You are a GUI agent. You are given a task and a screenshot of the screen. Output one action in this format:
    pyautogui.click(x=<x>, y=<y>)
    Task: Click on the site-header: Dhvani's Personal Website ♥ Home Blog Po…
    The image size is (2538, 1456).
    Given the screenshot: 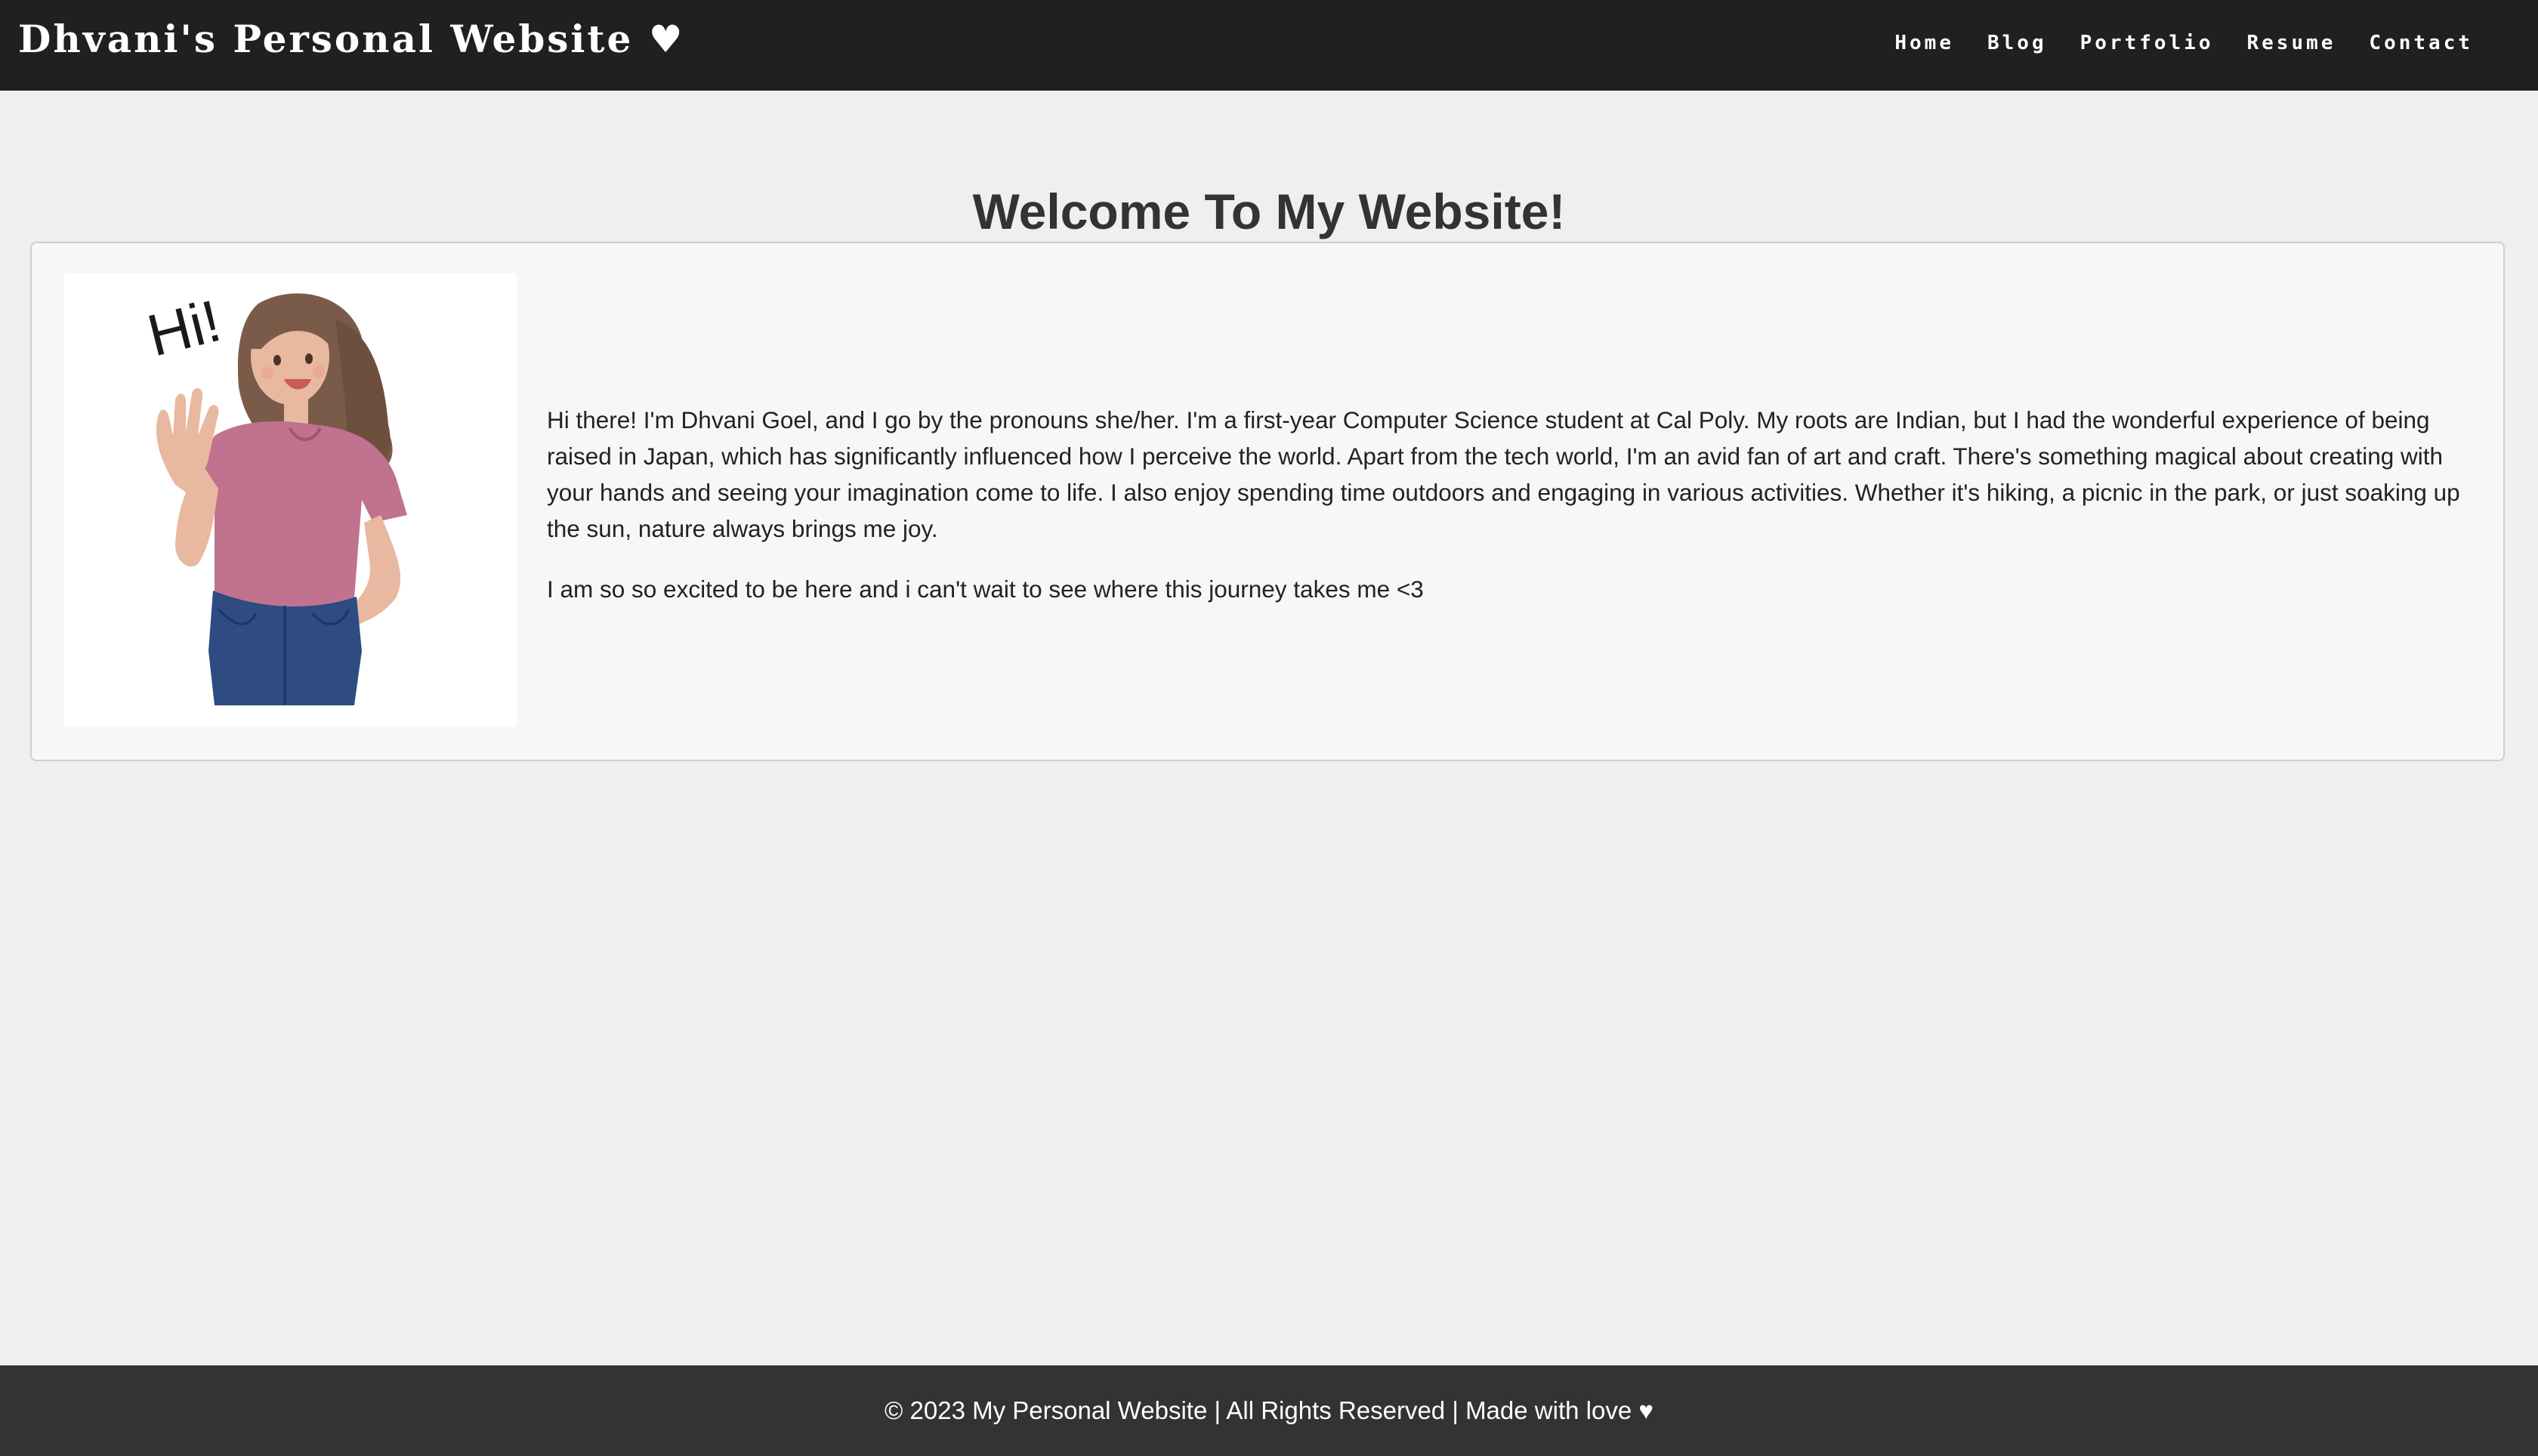 What is the action you would take?
    pyautogui.click(x=1269, y=45)
    